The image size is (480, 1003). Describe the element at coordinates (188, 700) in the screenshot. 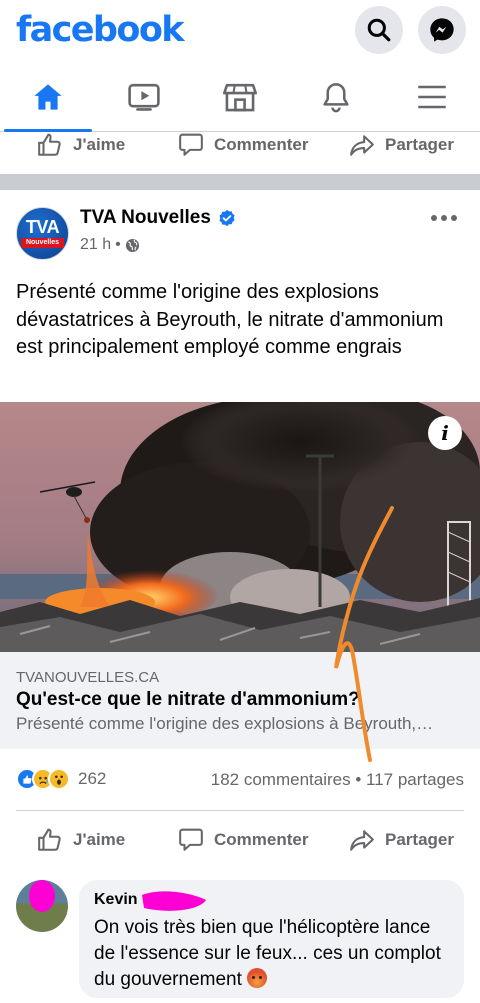

I see `link-title: Qu'est-ce que le nitrate d'ammonium?` at that location.